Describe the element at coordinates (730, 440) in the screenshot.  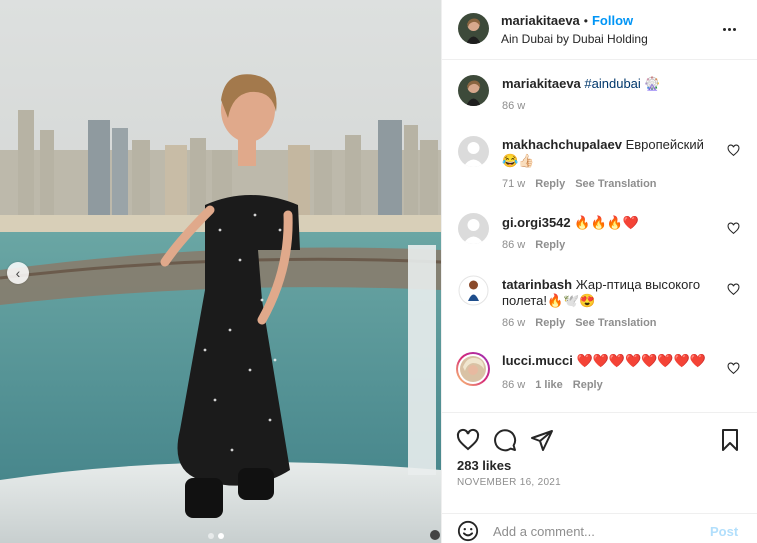
I see `save-bookmark-icon` at that location.